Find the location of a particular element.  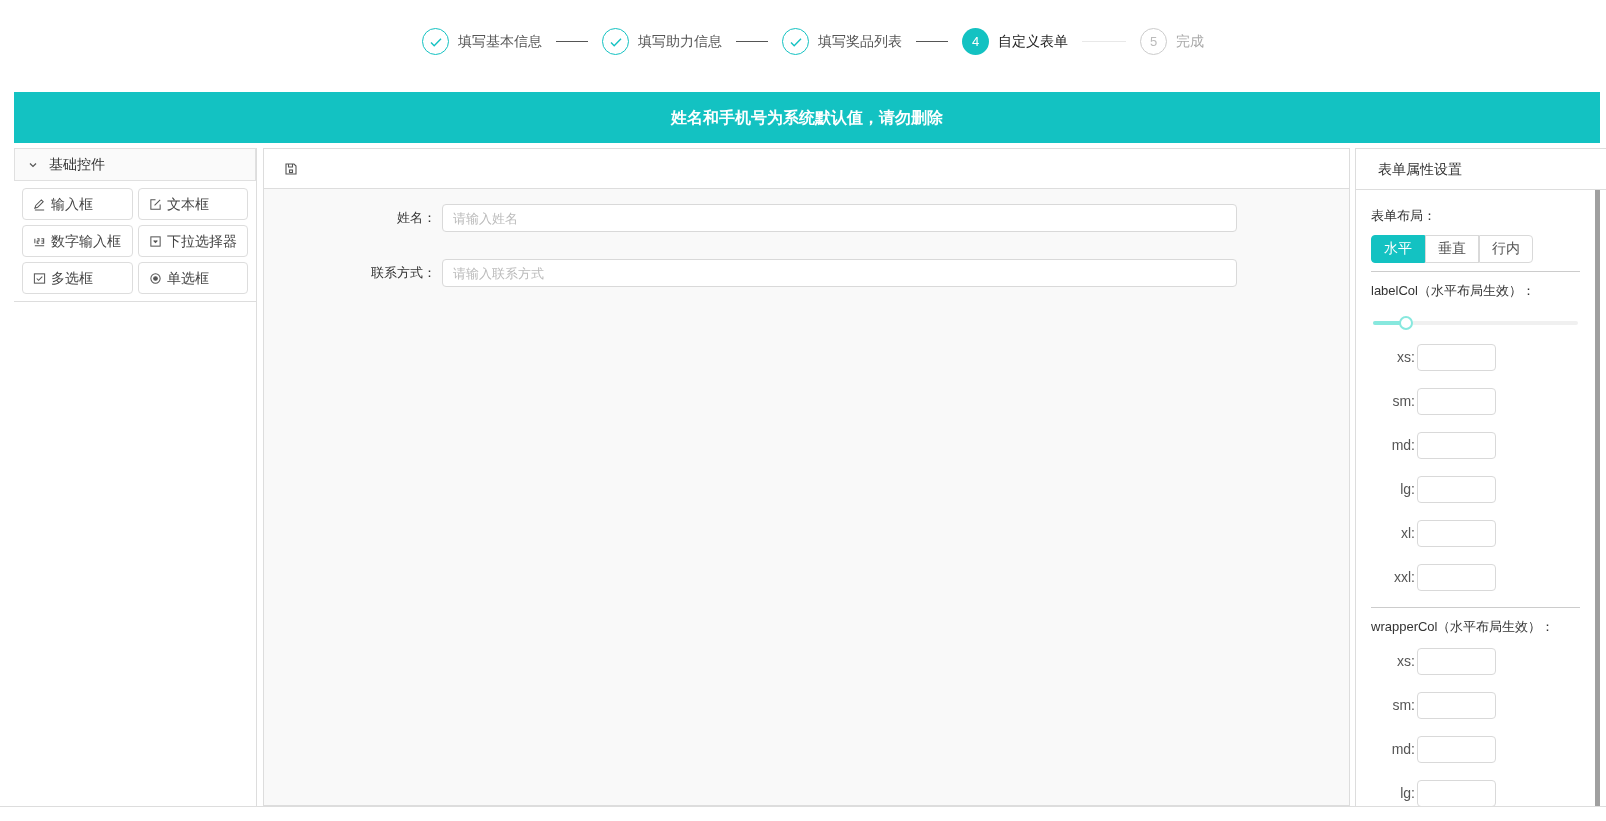

field-label: 姓名： is located at coordinates (416, 218).